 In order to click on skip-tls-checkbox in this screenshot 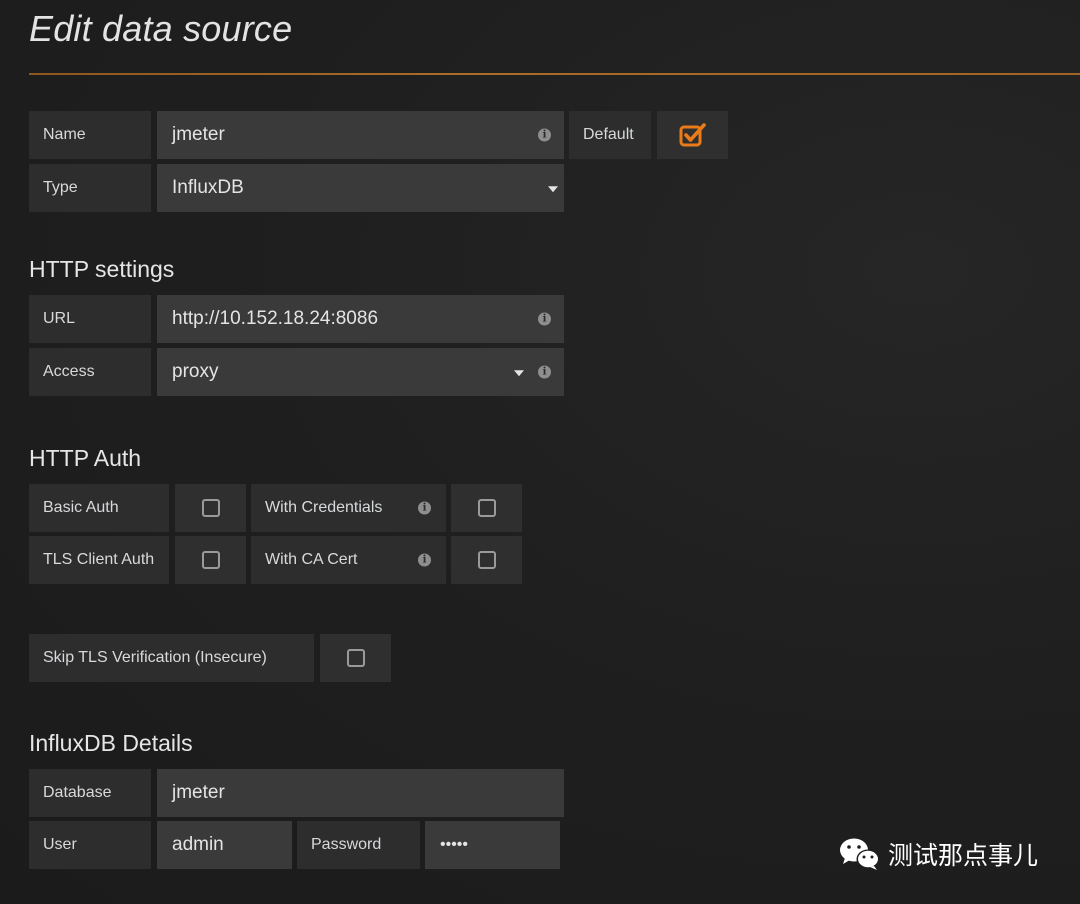, I will do `click(355, 658)`.